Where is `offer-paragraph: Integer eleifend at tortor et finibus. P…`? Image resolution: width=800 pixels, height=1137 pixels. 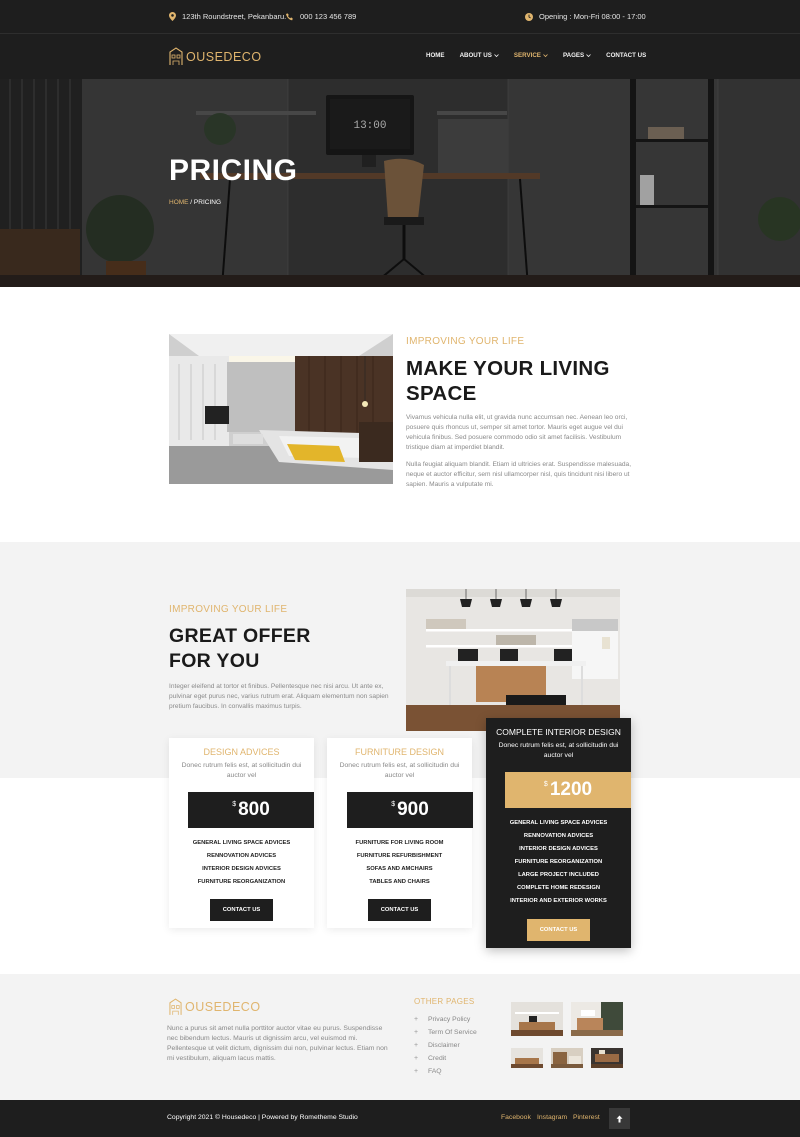 offer-paragraph: Integer eleifend at tortor et finibus. P… is located at coordinates (279, 696).